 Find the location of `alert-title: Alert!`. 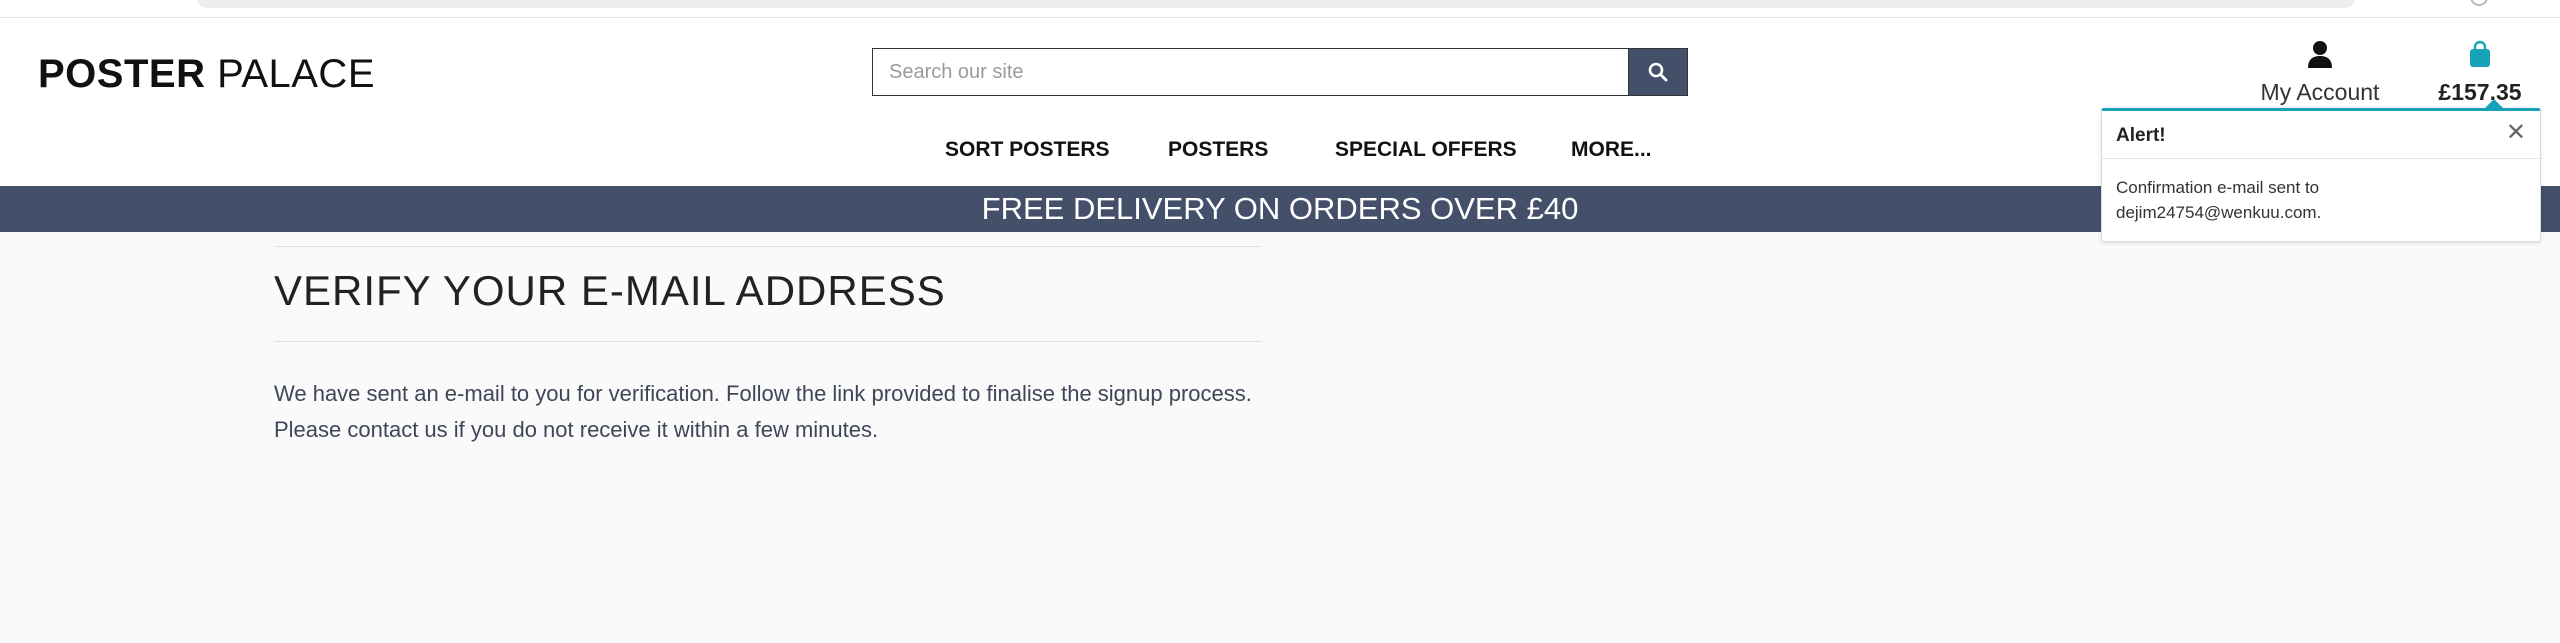

alert-title: Alert! is located at coordinates (2141, 135).